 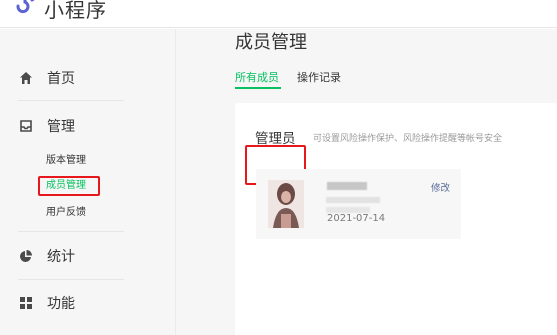 I want to click on sidebar-item-features: 功能, so click(x=71, y=303).